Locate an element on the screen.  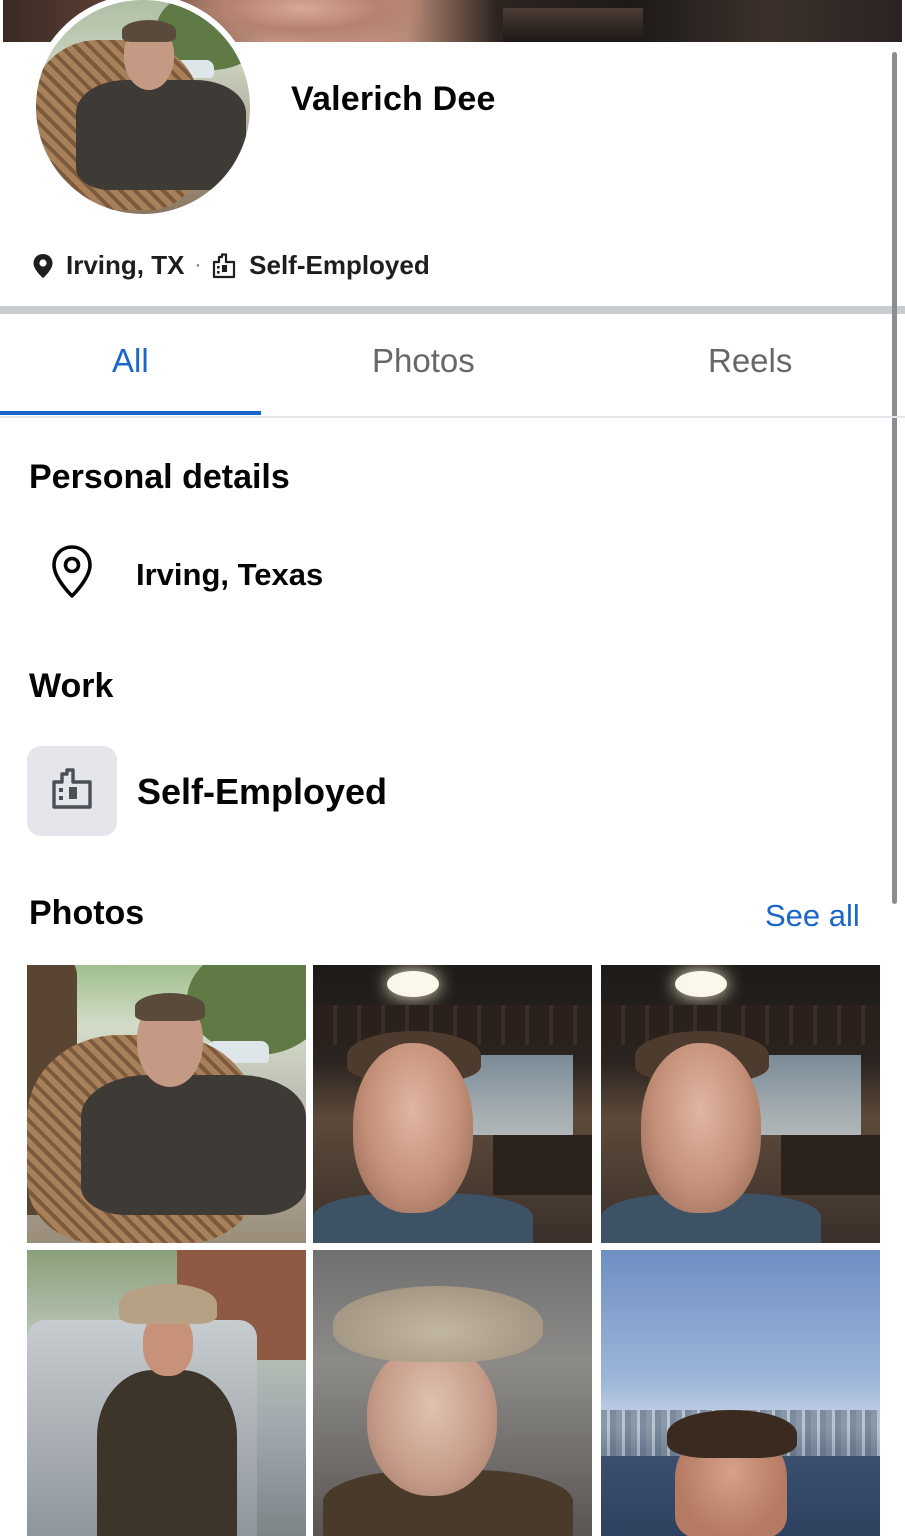
profile-tabs: All Photos Reels is located at coordinates (452, 366).